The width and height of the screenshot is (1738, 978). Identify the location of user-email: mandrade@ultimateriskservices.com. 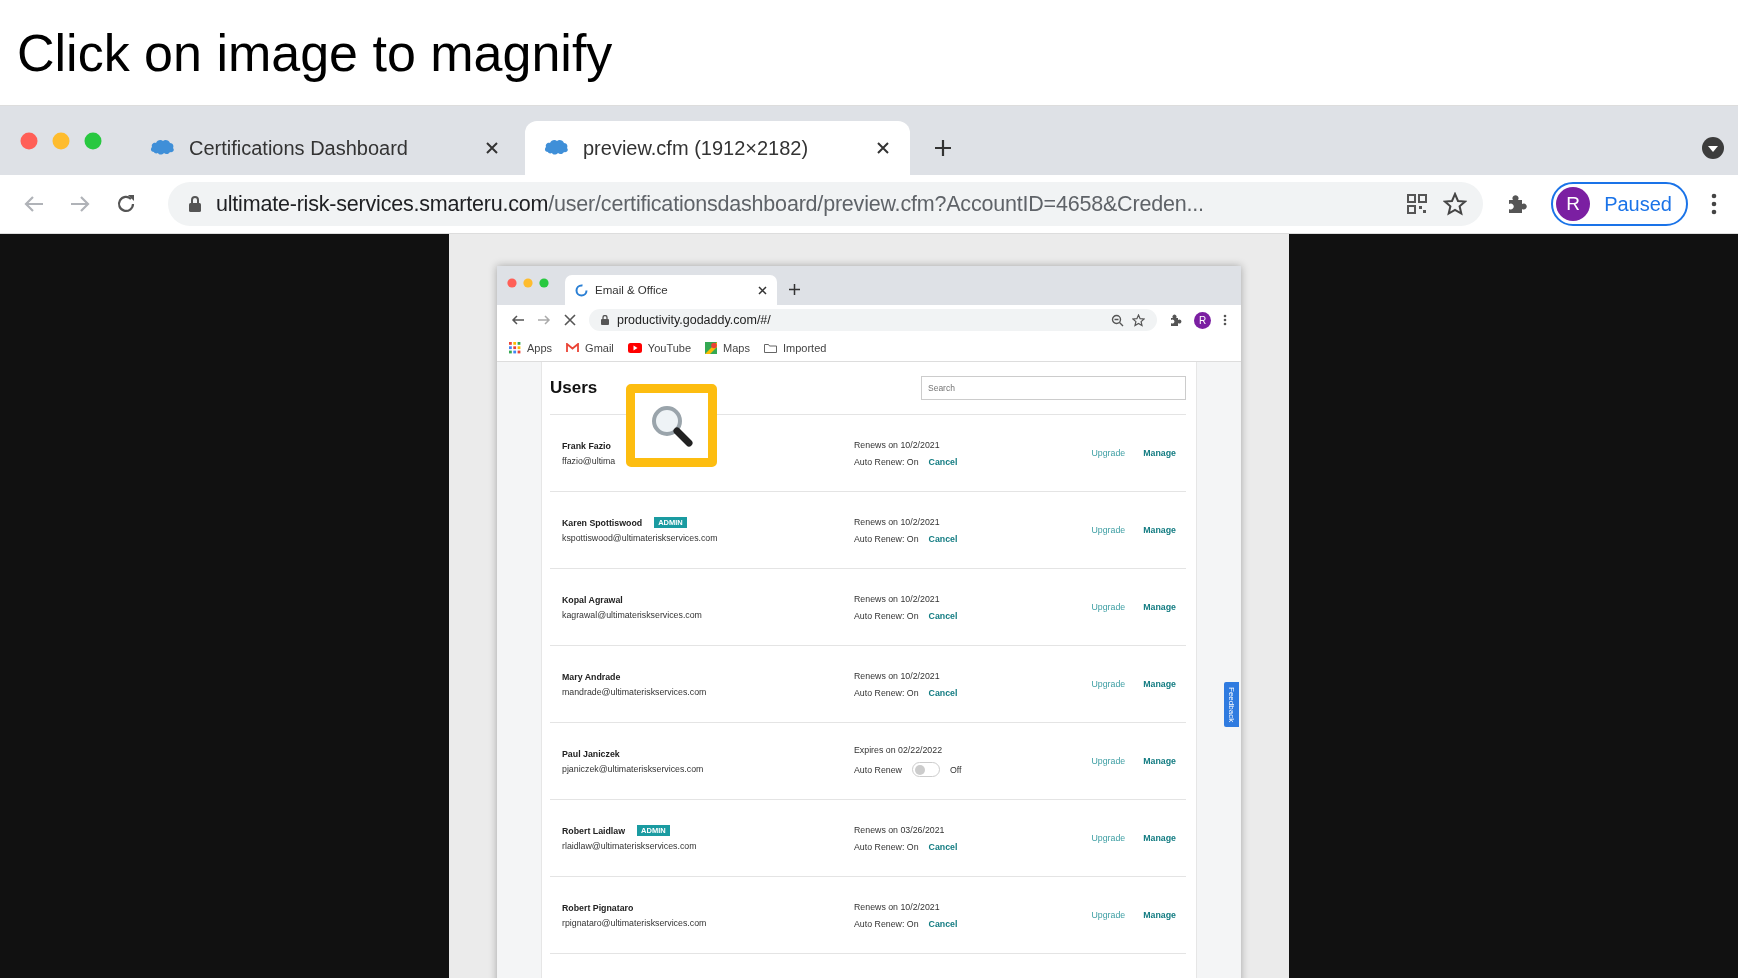
(635, 691).